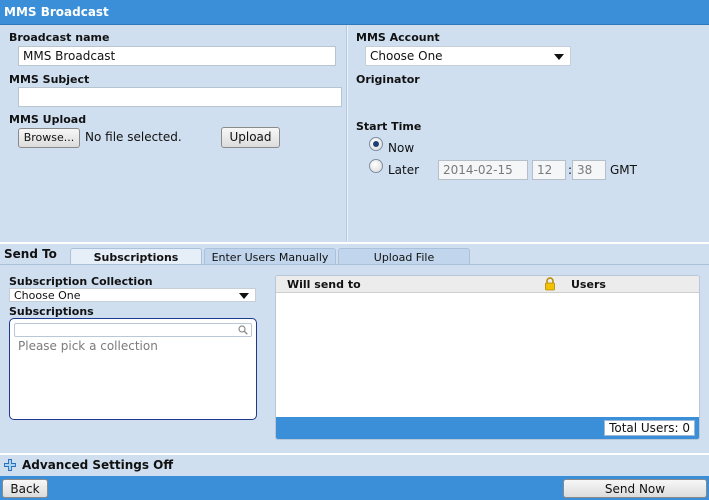 This screenshot has width=709, height=500. What do you see at coordinates (133, 330) in the screenshot?
I see `subscriptions-search-input` at bounding box center [133, 330].